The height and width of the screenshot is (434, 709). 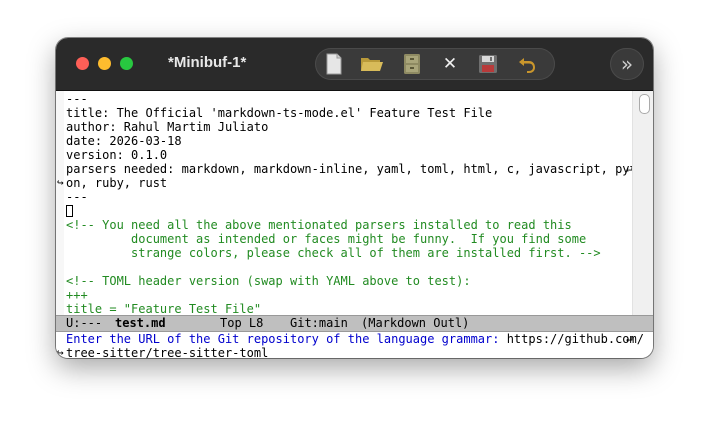 I want to click on save-disk-icon, so click(x=488, y=64).